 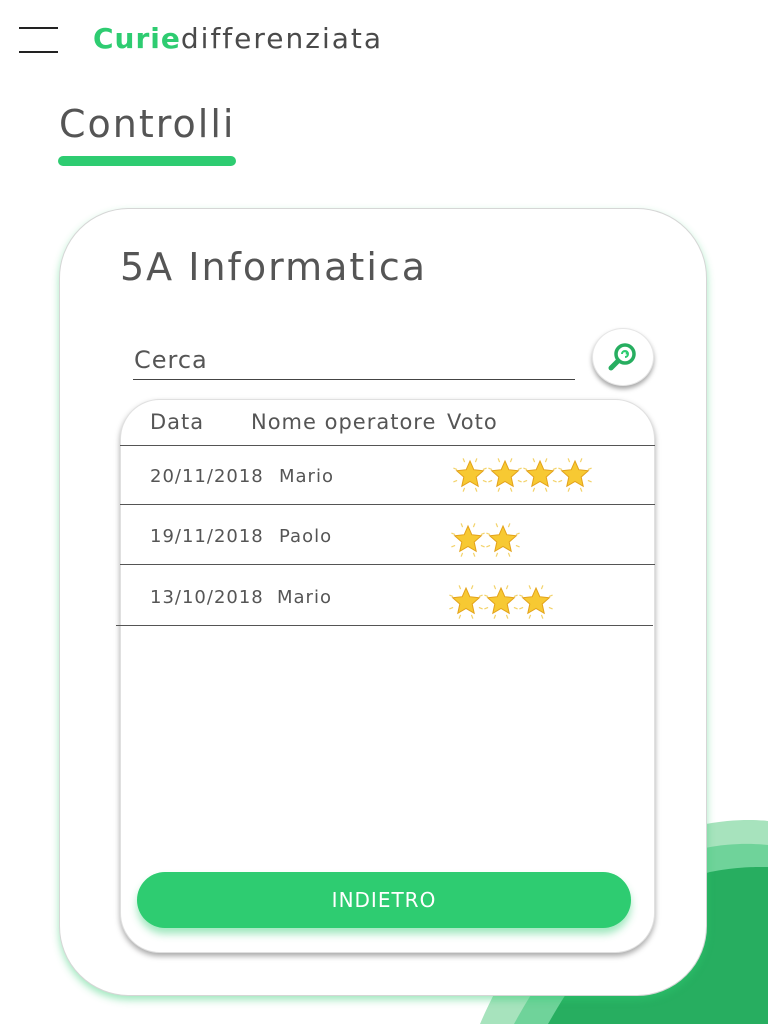 I want to click on column-header-rating: Voto, so click(x=472, y=422).